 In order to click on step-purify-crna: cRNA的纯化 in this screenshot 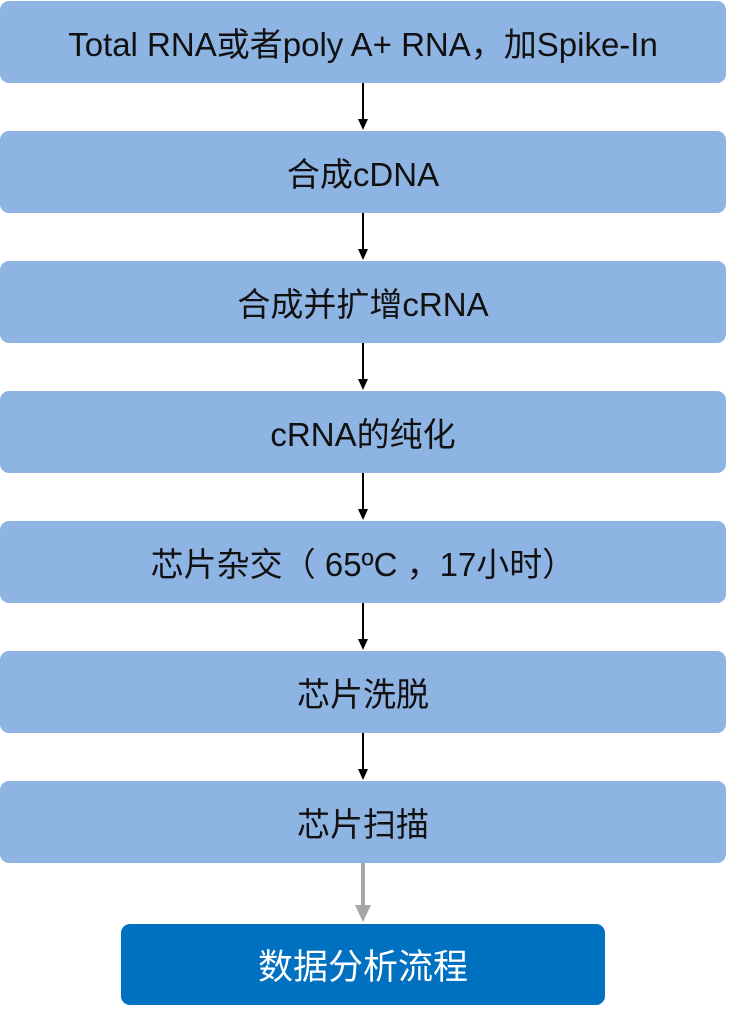, I will do `click(363, 432)`.